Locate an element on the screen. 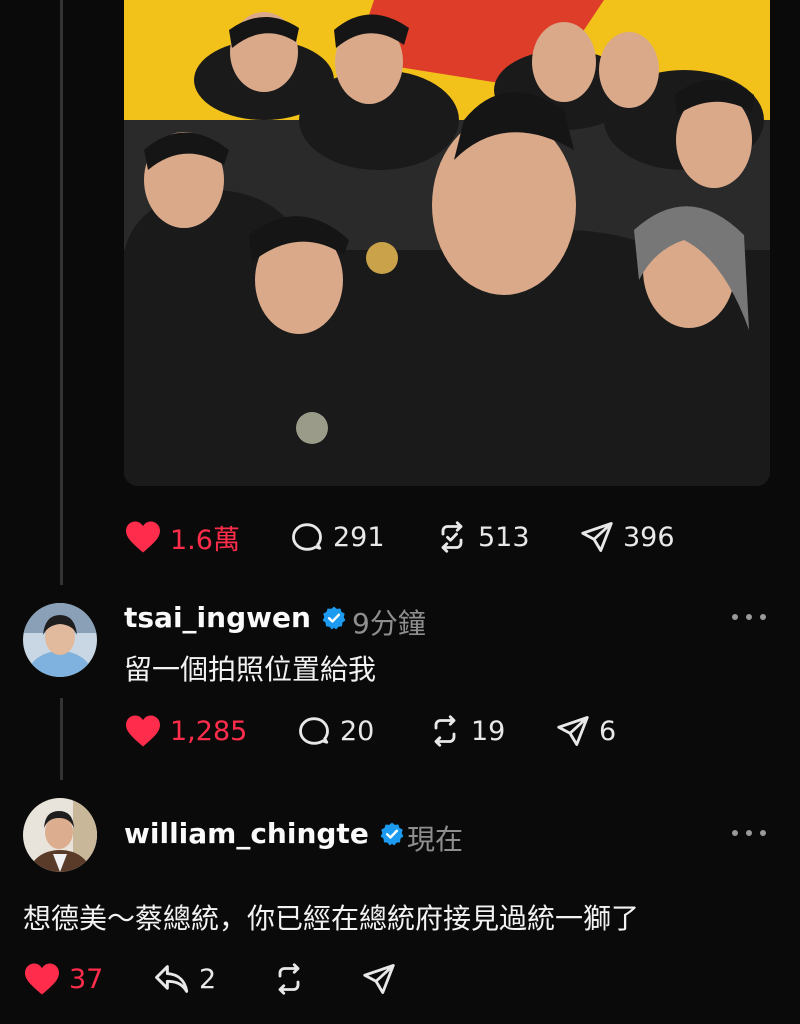 This screenshot has height=1024, width=800. post-repost-button: 513 is located at coordinates (506, 537).